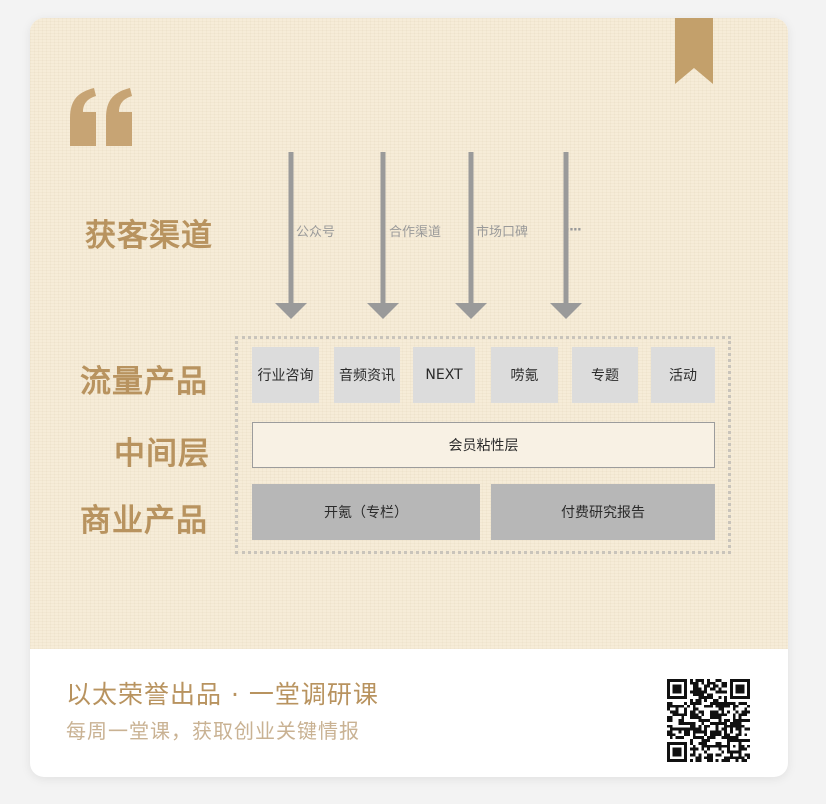 The width and height of the screenshot is (826, 804). I want to click on traffic-product: 行业咨询, so click(285, 375).